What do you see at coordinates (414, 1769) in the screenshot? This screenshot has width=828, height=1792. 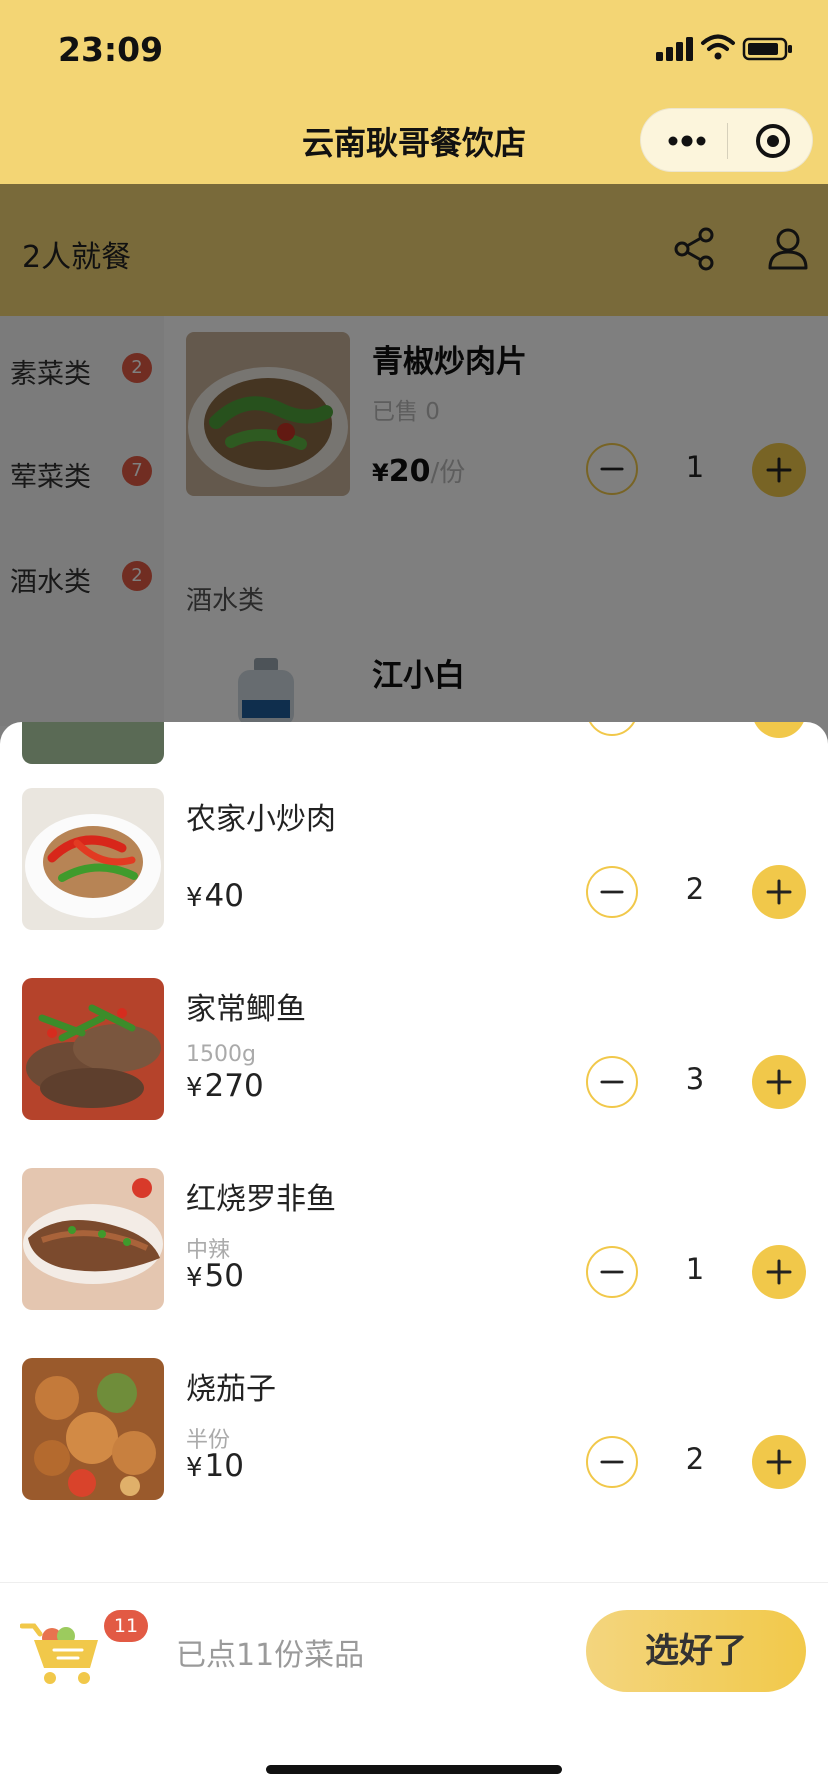 I see `home-indicator` at bounding box center [414, 1769].